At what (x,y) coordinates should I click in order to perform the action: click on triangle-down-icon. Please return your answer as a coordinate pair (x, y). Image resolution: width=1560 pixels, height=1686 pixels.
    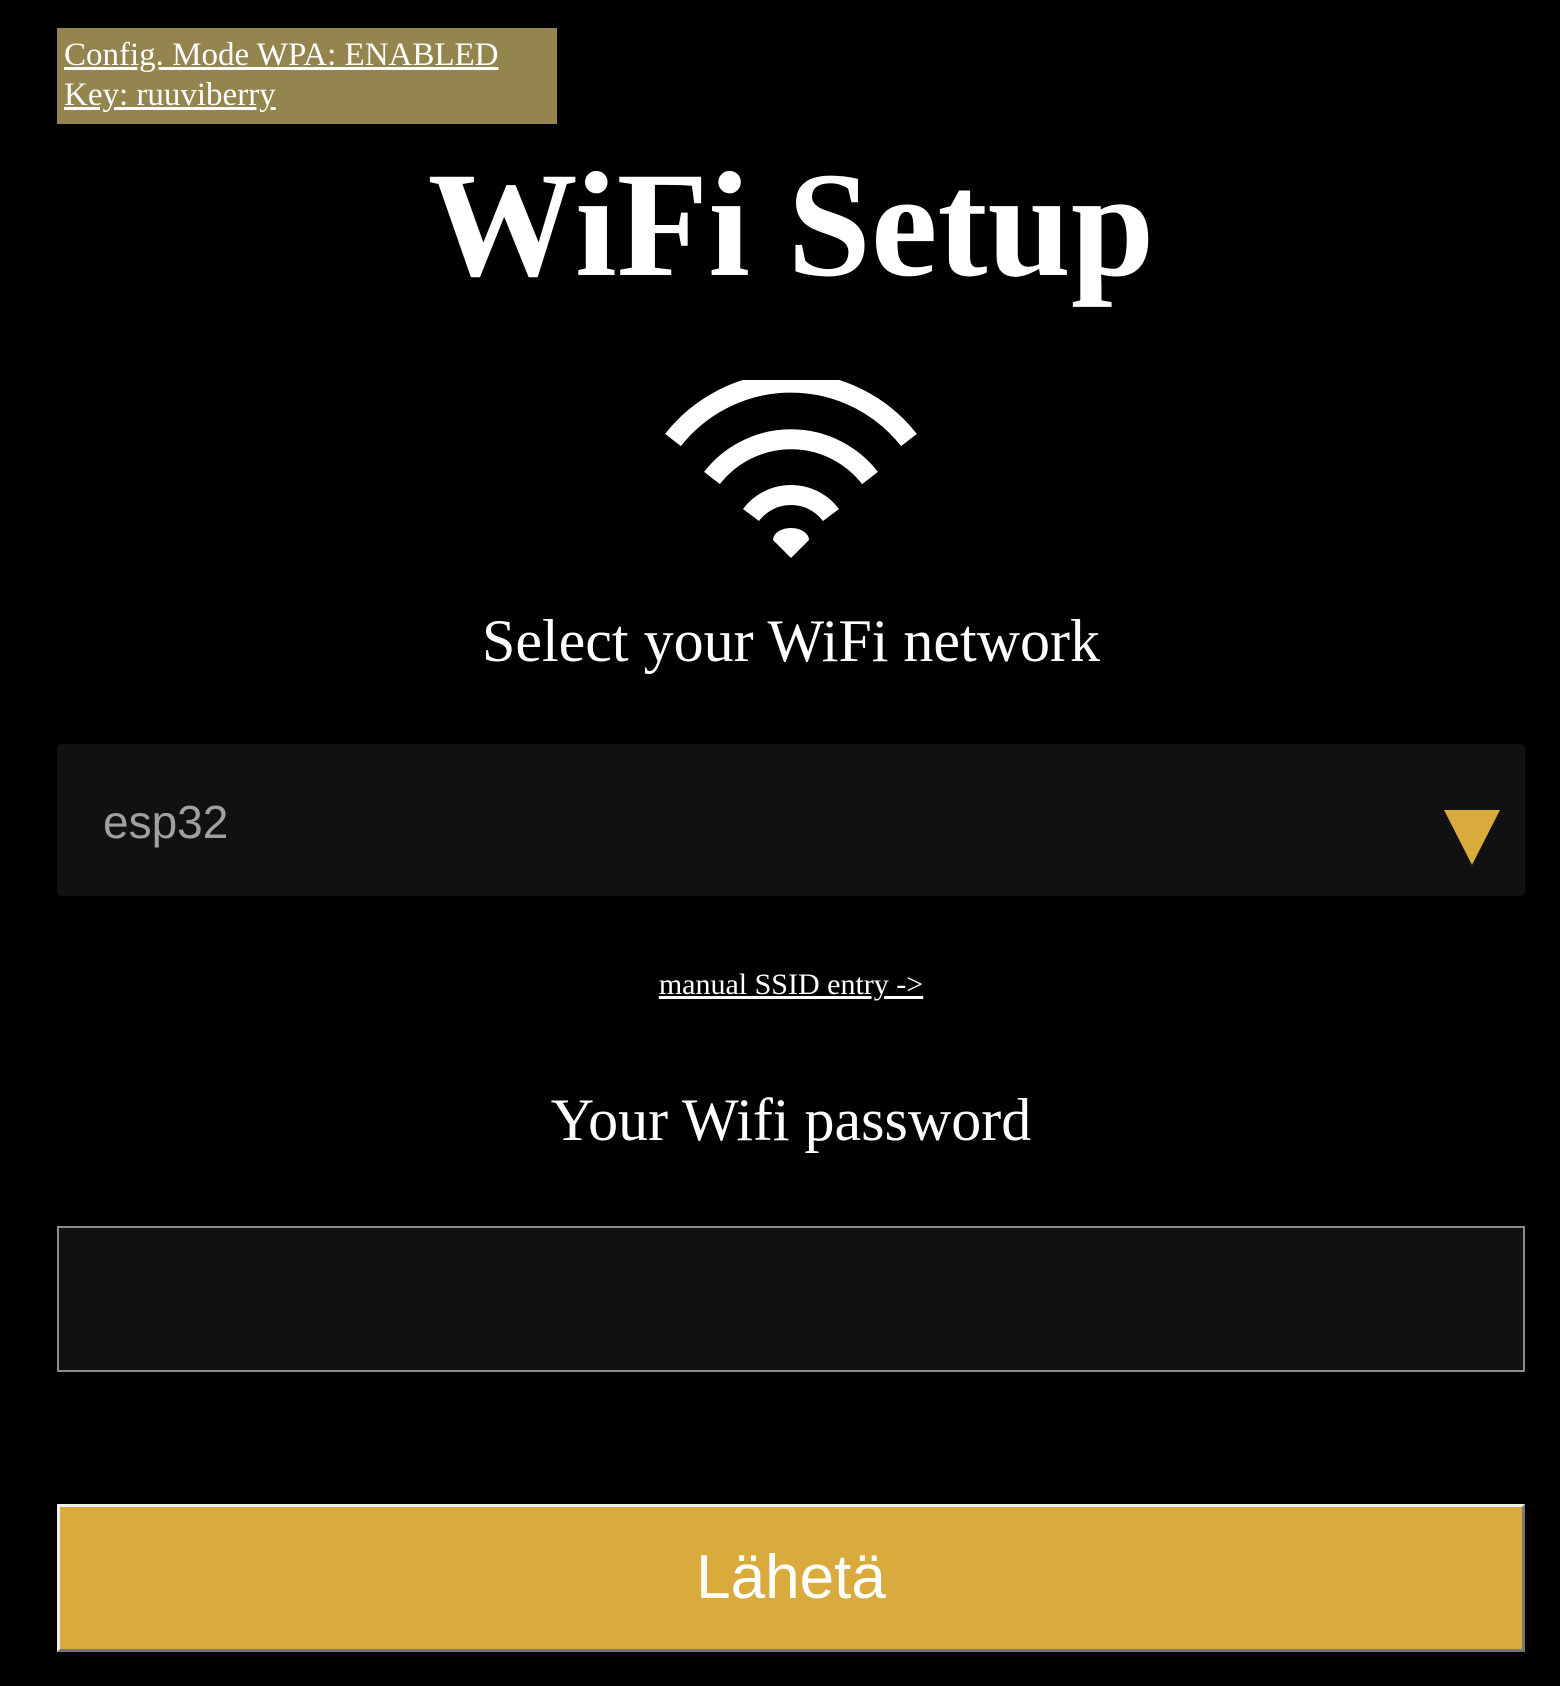
    Looking at the image, I should click on (1472, 837).